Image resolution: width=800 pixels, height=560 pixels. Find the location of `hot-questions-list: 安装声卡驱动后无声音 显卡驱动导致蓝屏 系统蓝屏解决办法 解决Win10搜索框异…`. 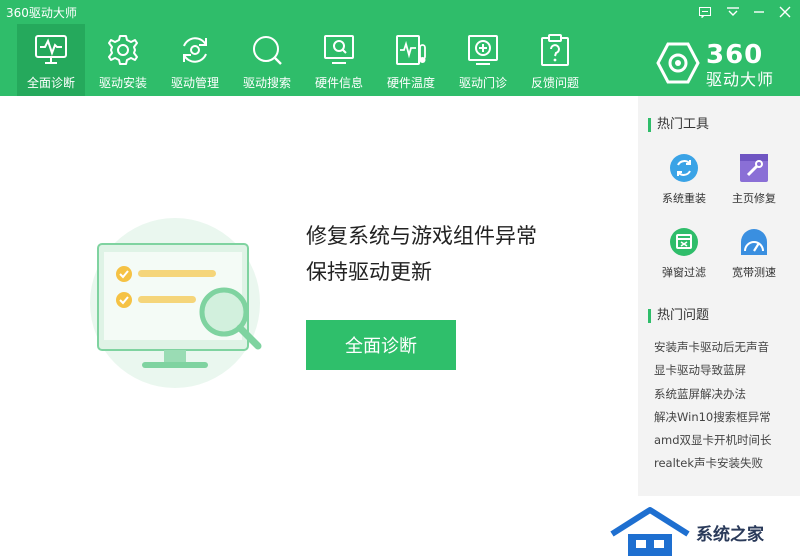

hot-questions-list: 安装声卡驱动后无声音 显卡驱动导致蓝屏 系统蓝屏解决办法 解决Win10搜索框异… is located at coordinates (713, 406).